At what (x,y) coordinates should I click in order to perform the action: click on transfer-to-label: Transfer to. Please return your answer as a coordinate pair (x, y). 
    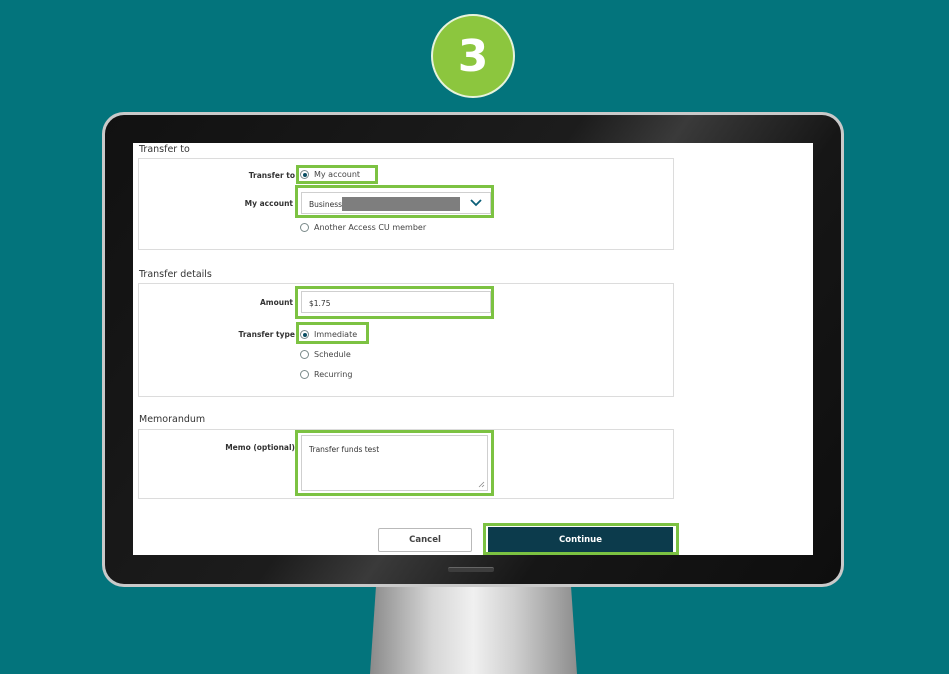
    Looking at the image, I should click on (271, 175).